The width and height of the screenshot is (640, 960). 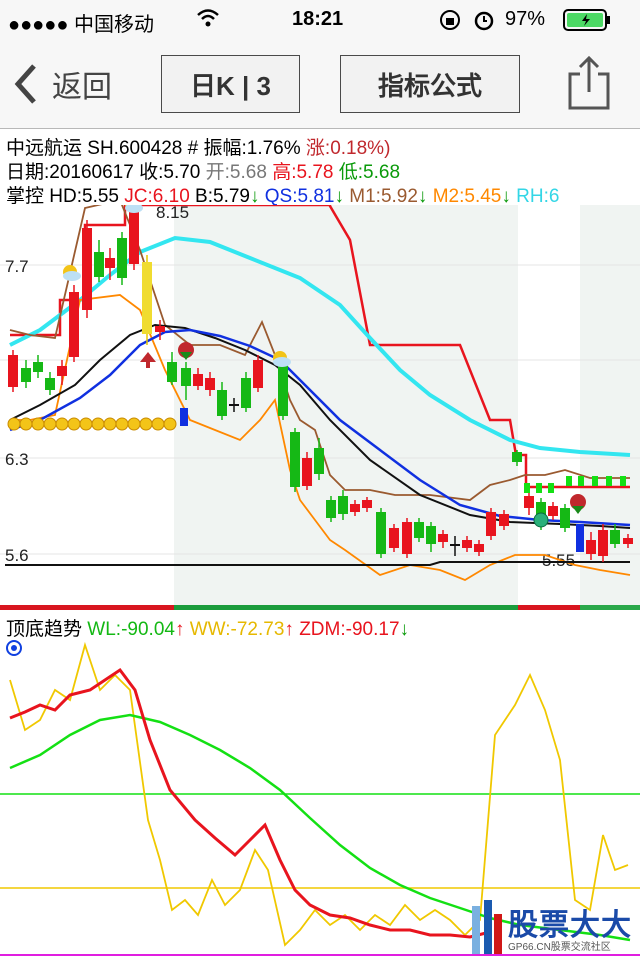 I want to click on wl-value: WL:-90.04, so click(x=131, y=629).